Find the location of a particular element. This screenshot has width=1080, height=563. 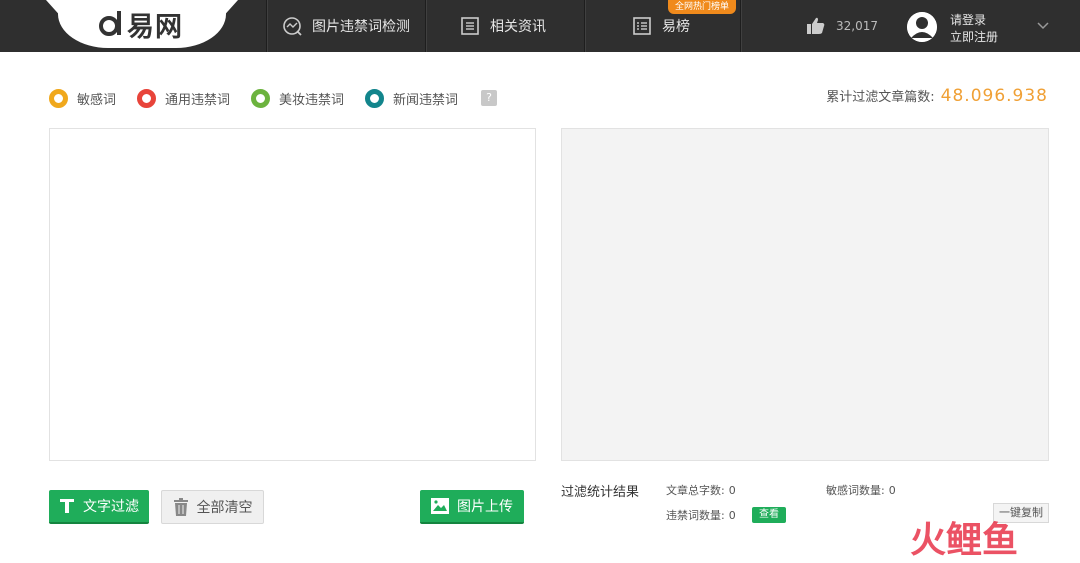

legend-beauty-banned: 美妆违禁词 is located at coordinates (298, 98).